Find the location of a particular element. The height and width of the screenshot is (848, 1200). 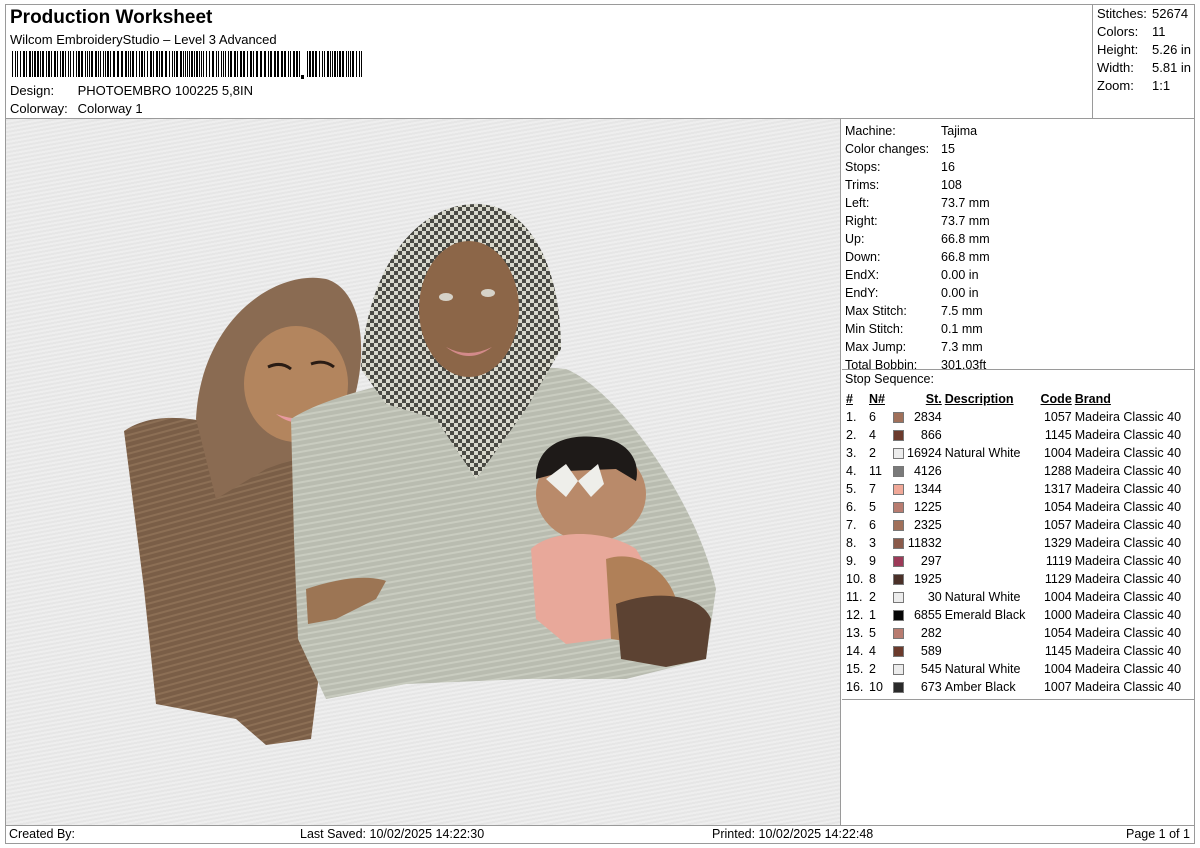

needle-number-cell: 2 is located at coordinates (872, 453).